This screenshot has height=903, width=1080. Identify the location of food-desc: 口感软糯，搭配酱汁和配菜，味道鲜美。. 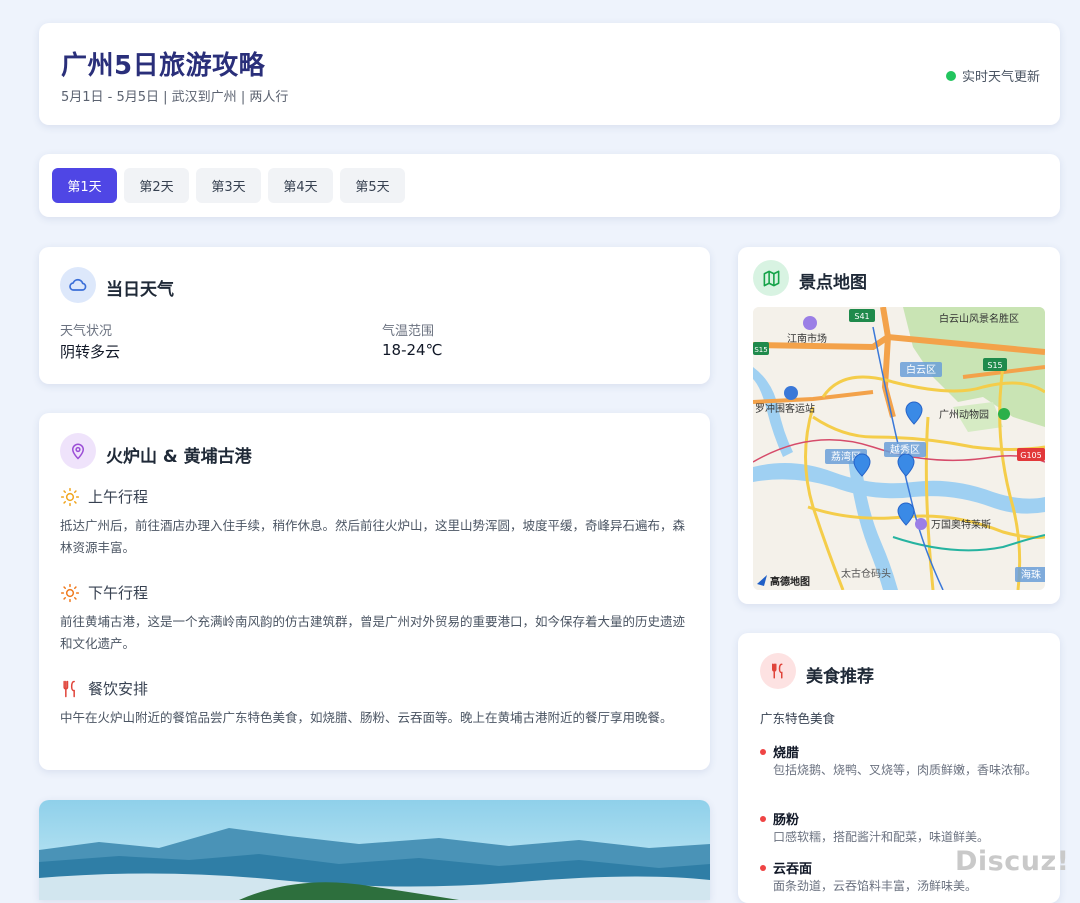
(881, 837).